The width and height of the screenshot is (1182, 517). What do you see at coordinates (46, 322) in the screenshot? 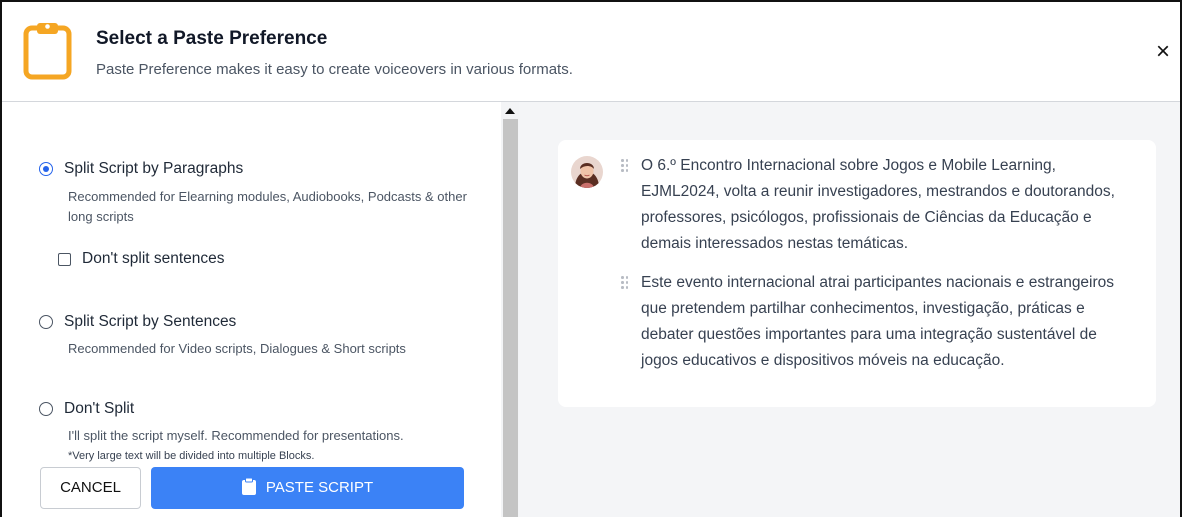
I see `radio-split-by-sentences` at bounding box center [46, 322].